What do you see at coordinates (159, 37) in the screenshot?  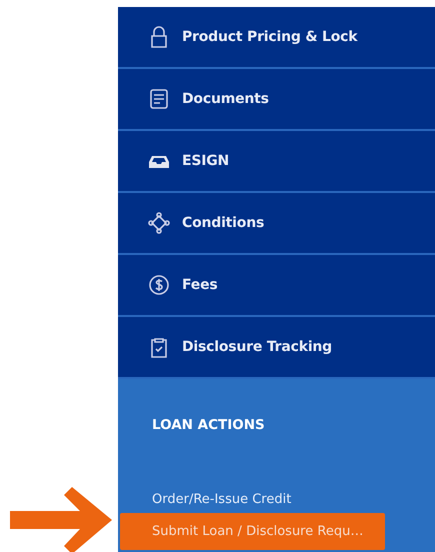 I see `lock-icon` at bounding box center [159, 37].